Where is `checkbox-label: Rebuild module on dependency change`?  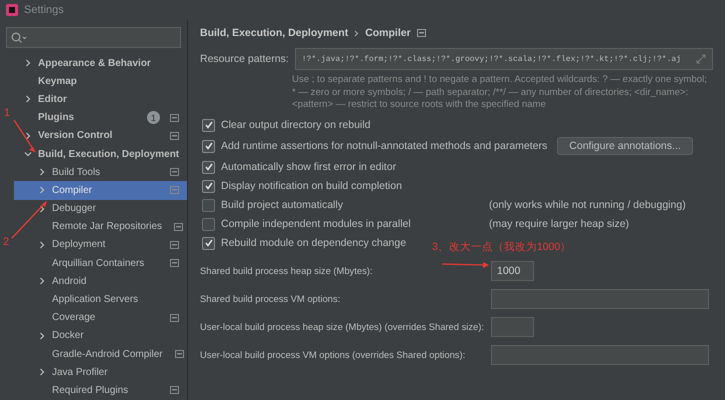
checkbox-label: Rebuild module on dependency change is located at coordinates (313, 243).